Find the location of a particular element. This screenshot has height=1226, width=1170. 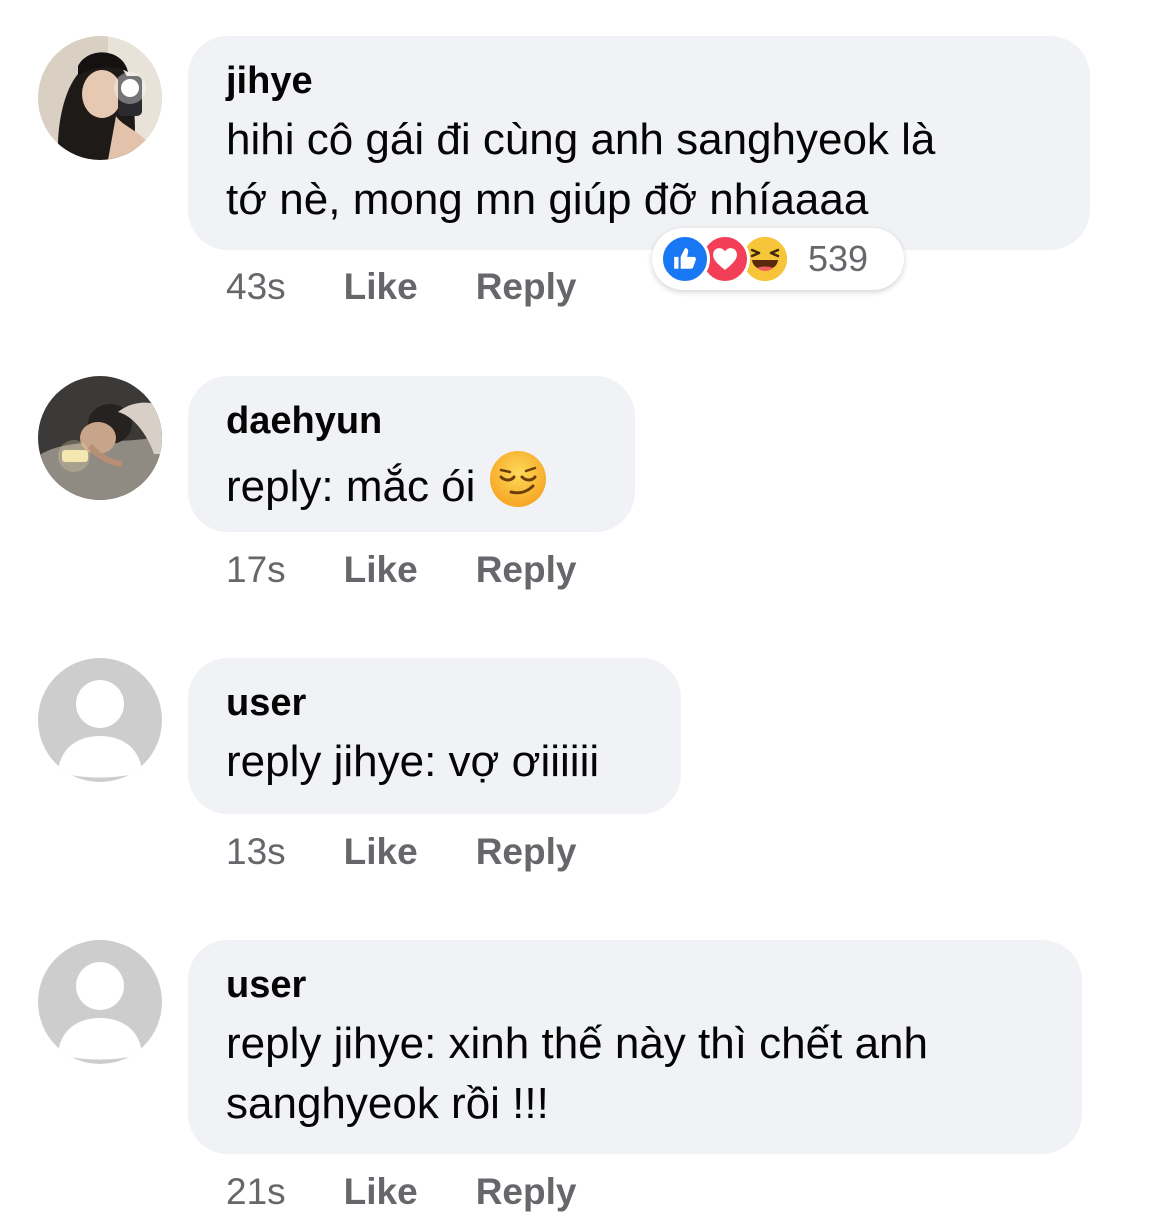

comment-timestamp: 43s is located at coordinates (256, 287).